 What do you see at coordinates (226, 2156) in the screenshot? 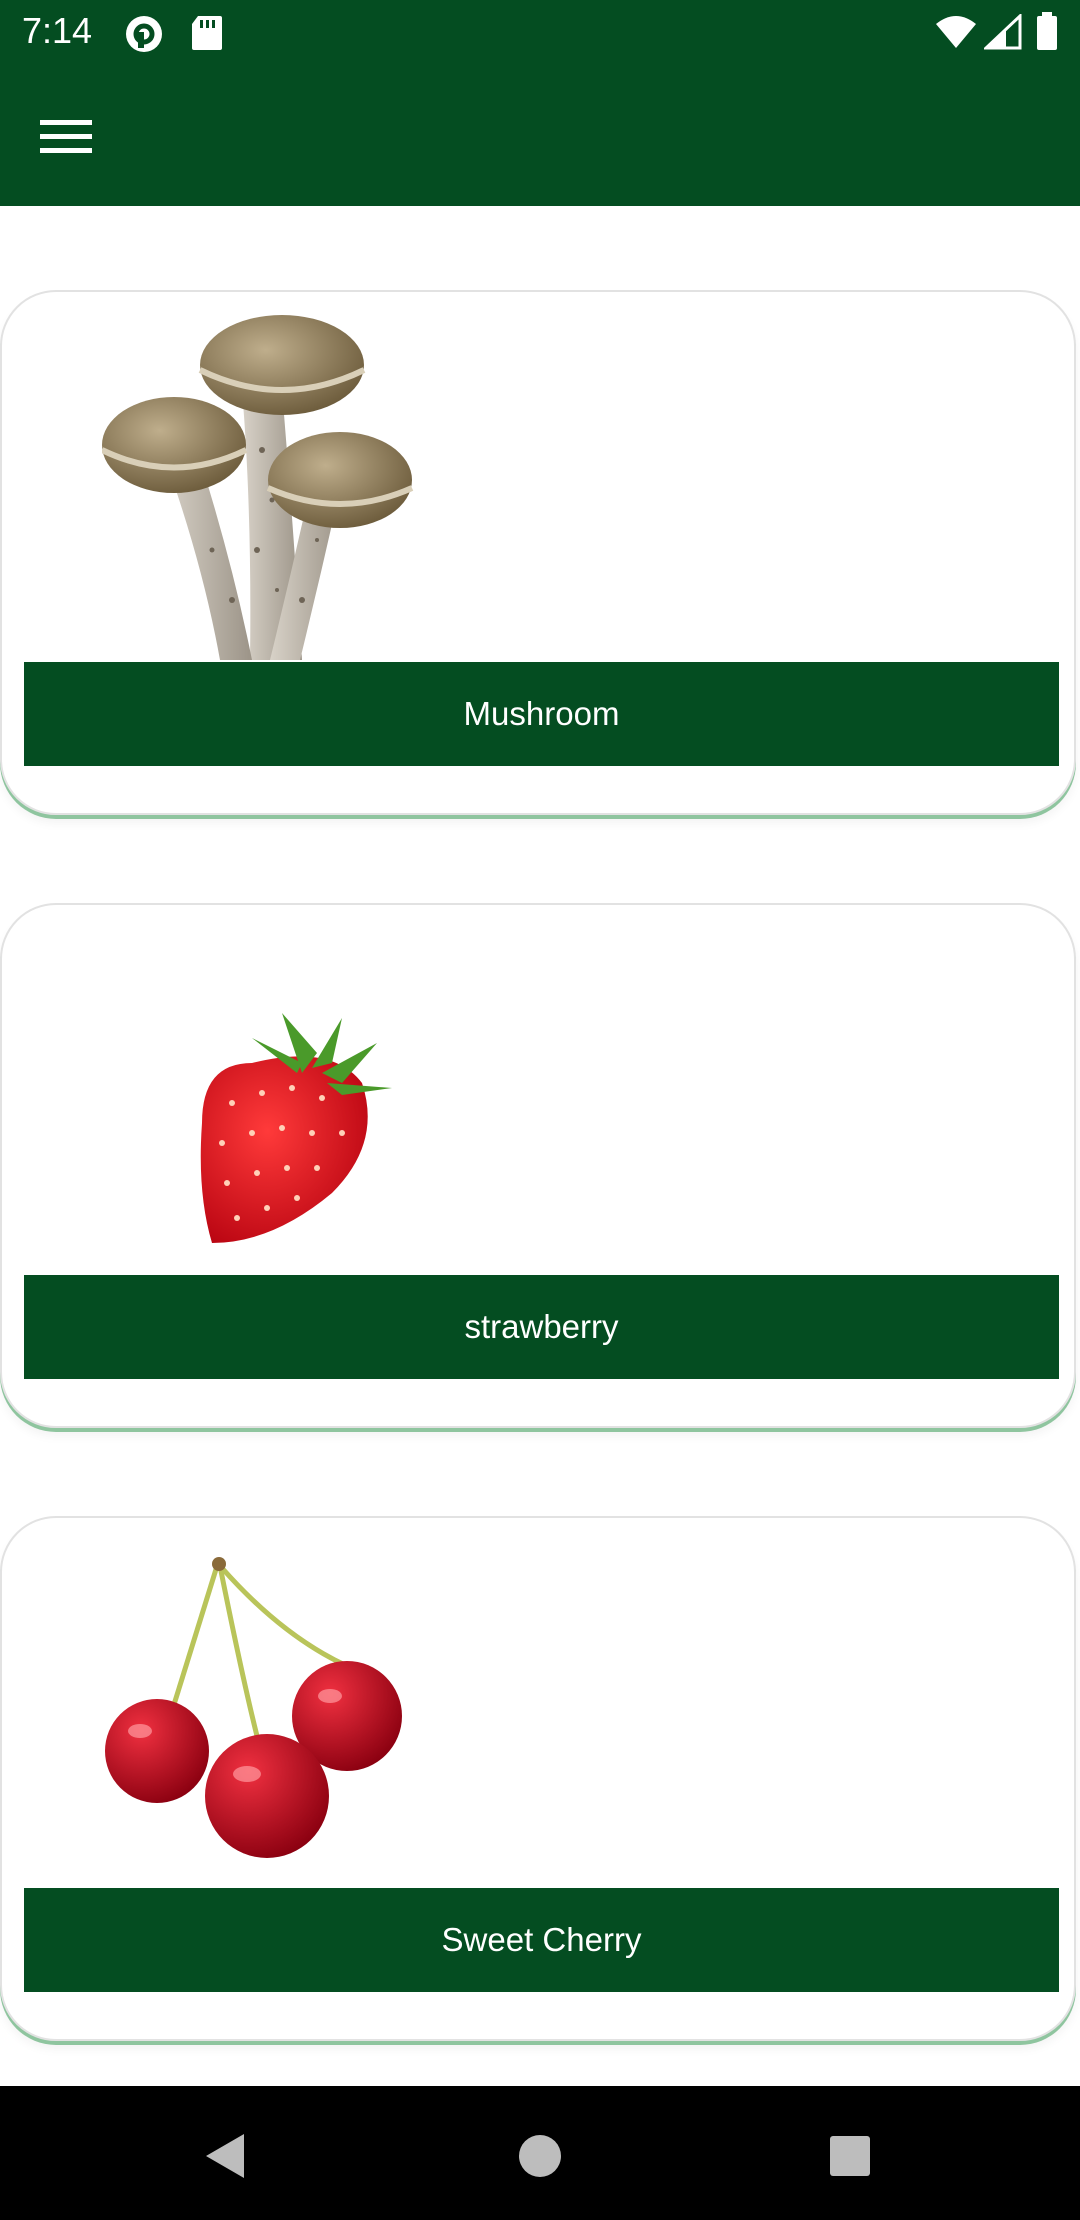
I see `back-icon` at bounding box center [226, 2156].